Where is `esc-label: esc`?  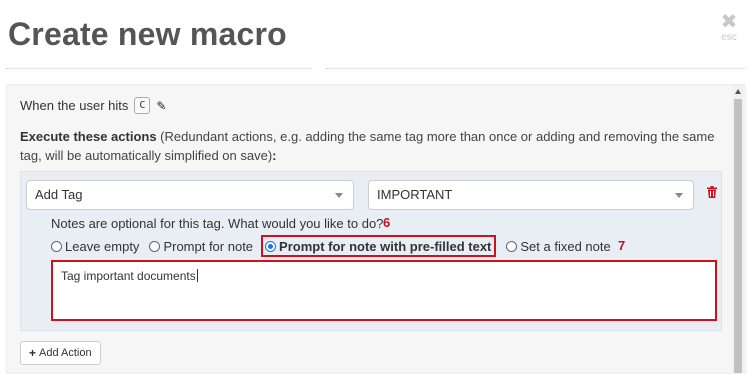
esc-label: esc is located at coordinates (729, 37).